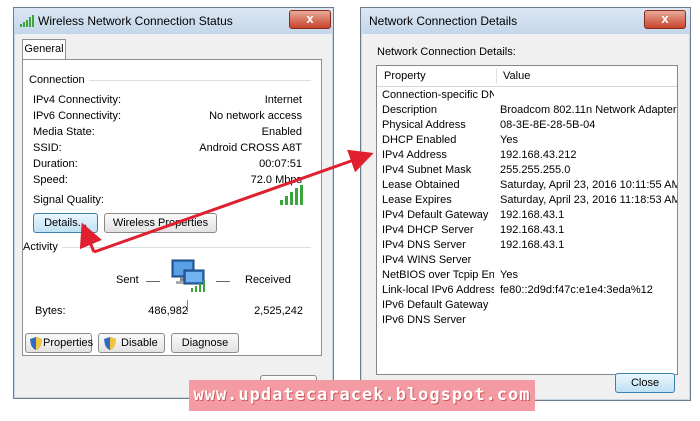 Image resolution: width=700 pixels, height=421 pixels. What do you see at coordinates (90, 237) in the screenshot?
I see `arrow-to-details-button` at bounding box center [90, 237].